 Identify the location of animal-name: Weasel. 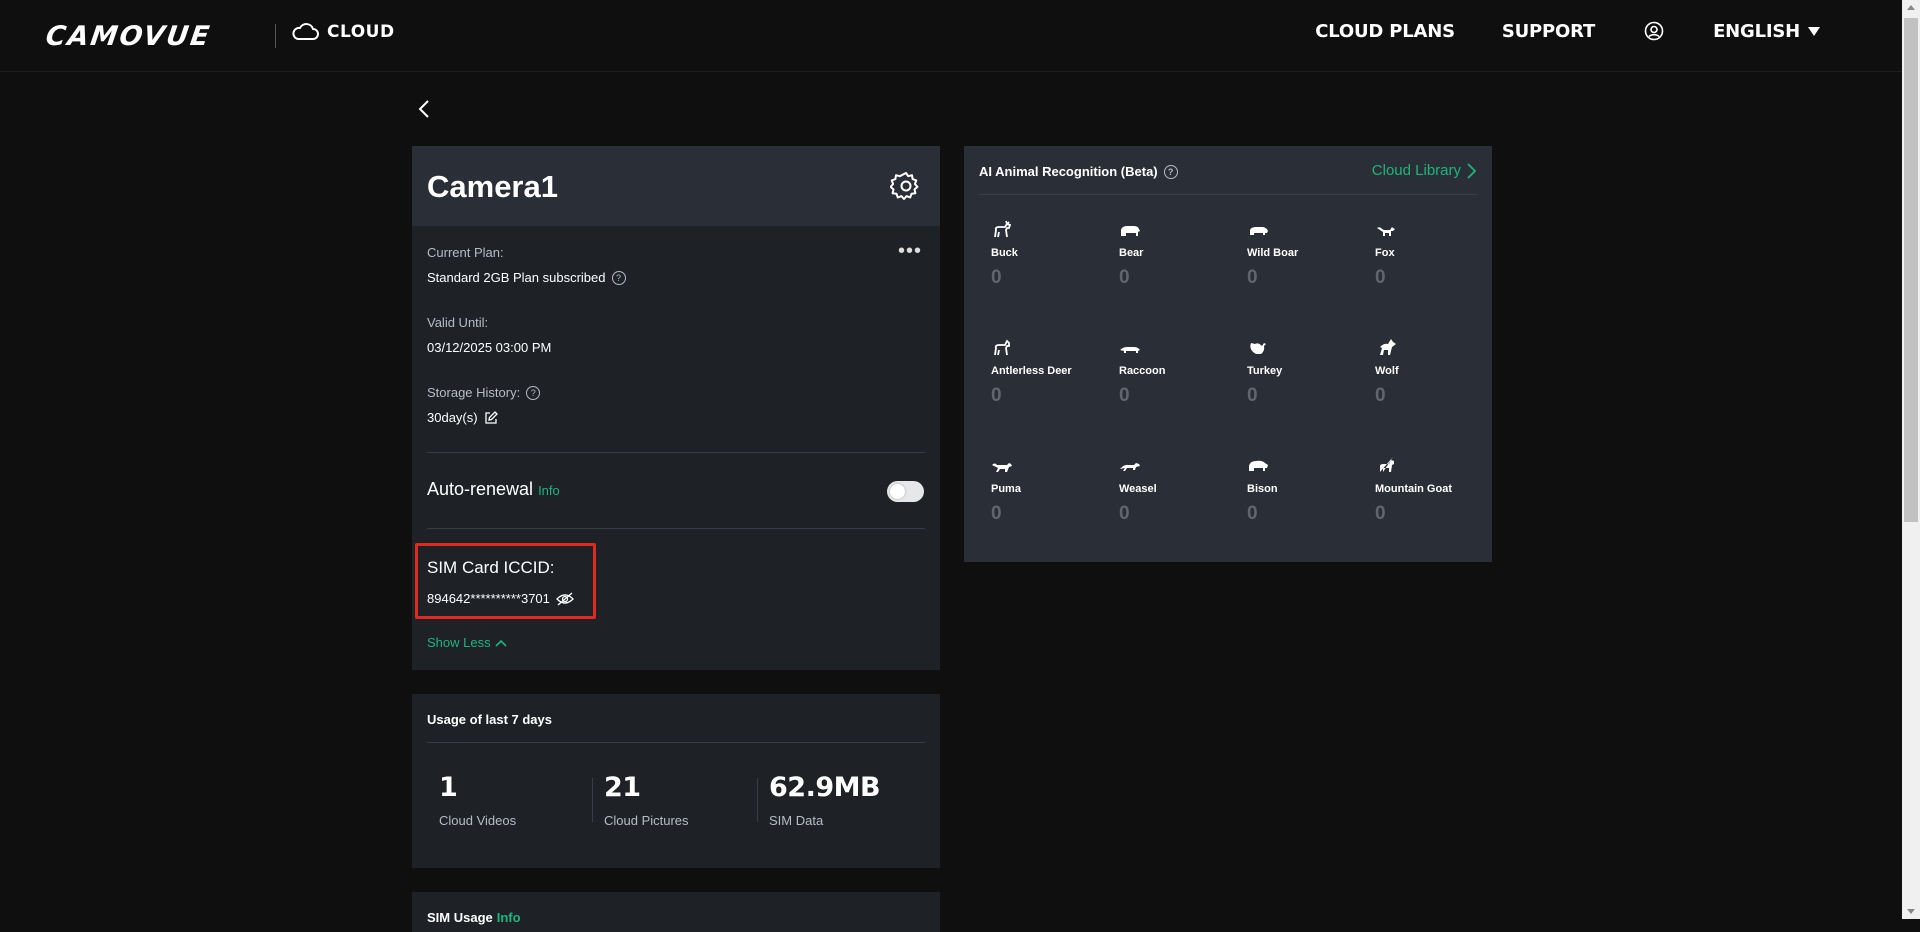
(1138, 489).